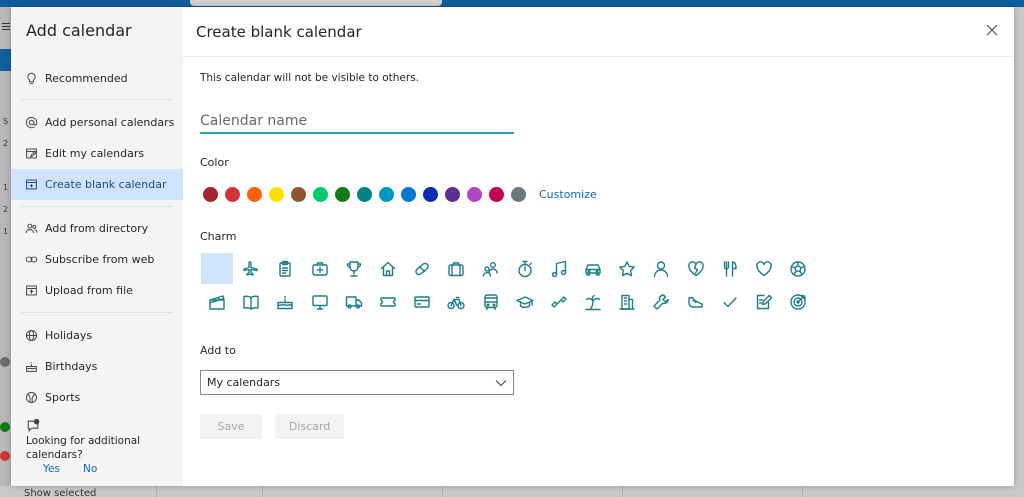 This screenshot has height=497, width=1024. What do you see at coordinates (97, 122) in the screenshot?
I see `sidebar-item-add-personal: Add personal calendars` at bounding box center [97, 122].